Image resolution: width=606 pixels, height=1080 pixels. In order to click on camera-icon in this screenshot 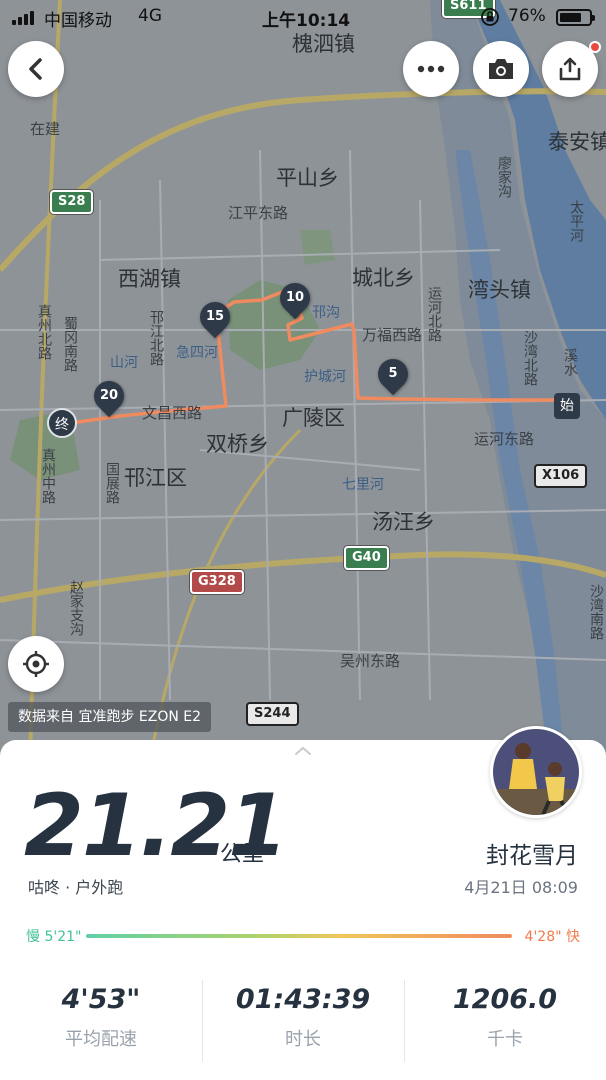, I will do `click(501, 69)`.